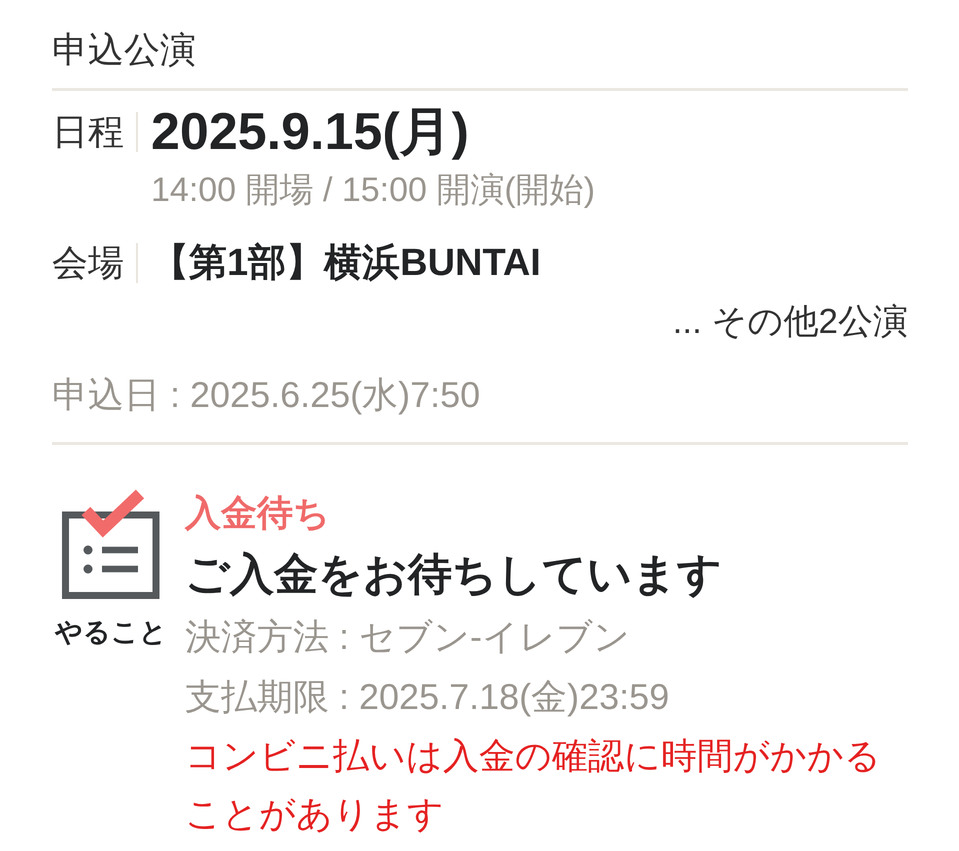 The height and width of the screenshot is (851, 959). Describe the element at coordinates (111, 632) in the screenshot. I see `todo-label: やること` at that location.